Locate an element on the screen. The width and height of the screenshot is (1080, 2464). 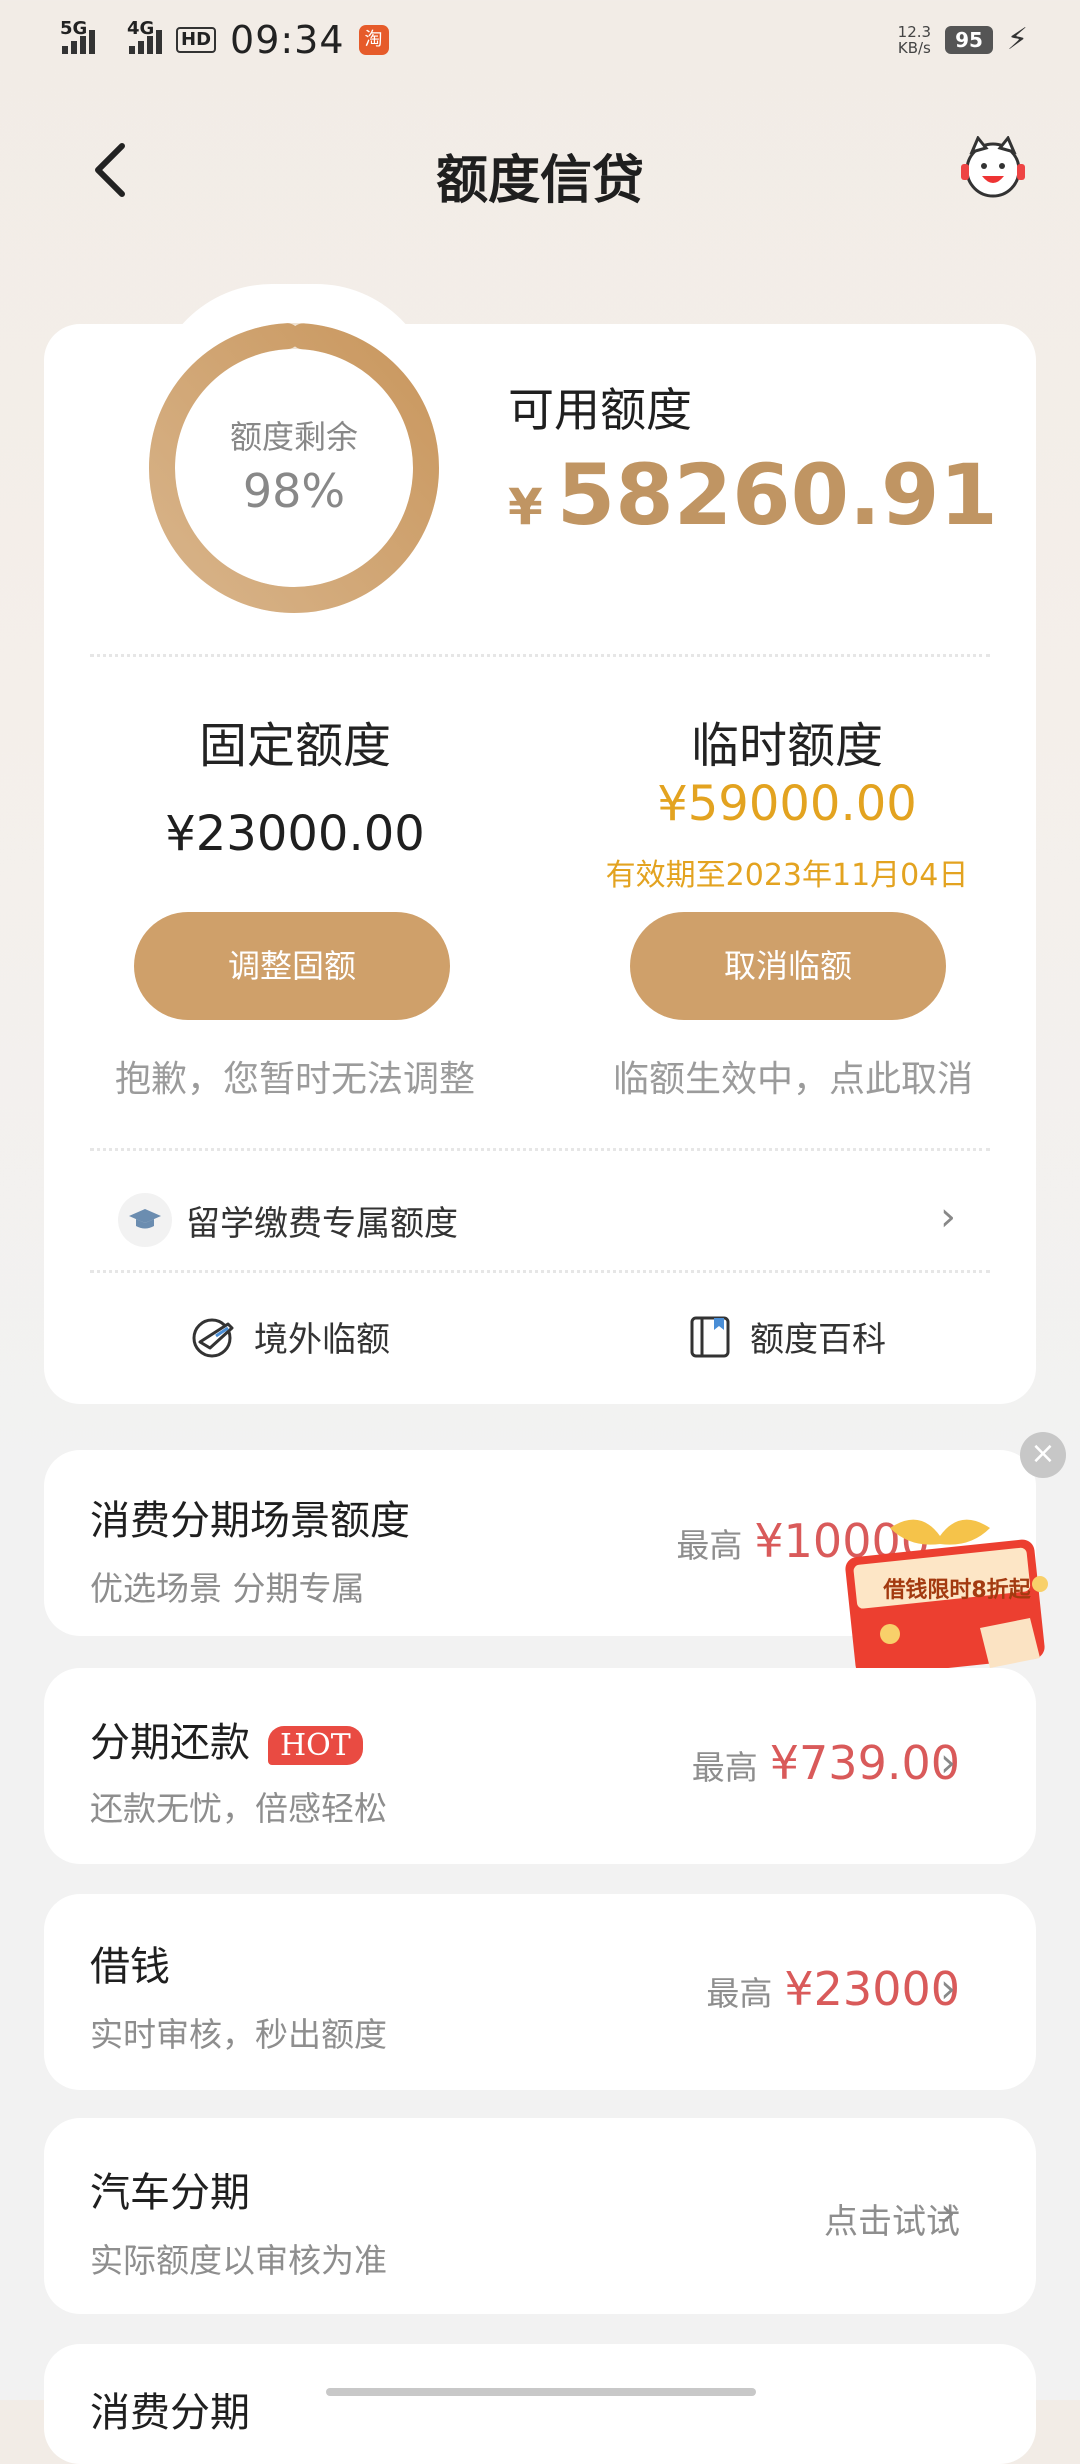
quota-wiki-link: 额度百科 is located at coordinates (787, 1336).